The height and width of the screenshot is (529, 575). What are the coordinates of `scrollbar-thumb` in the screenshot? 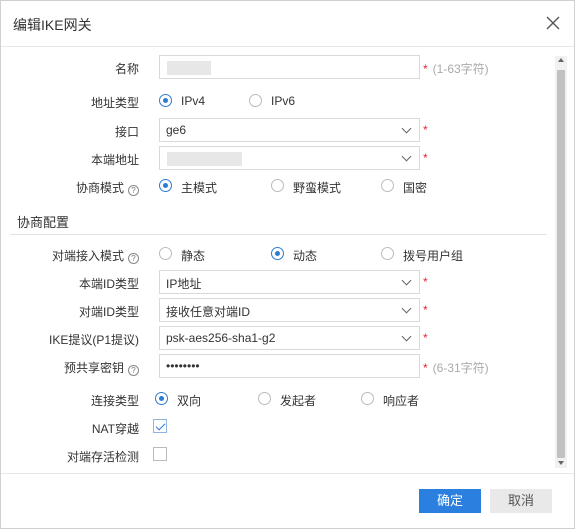 It's located at (561, 264).